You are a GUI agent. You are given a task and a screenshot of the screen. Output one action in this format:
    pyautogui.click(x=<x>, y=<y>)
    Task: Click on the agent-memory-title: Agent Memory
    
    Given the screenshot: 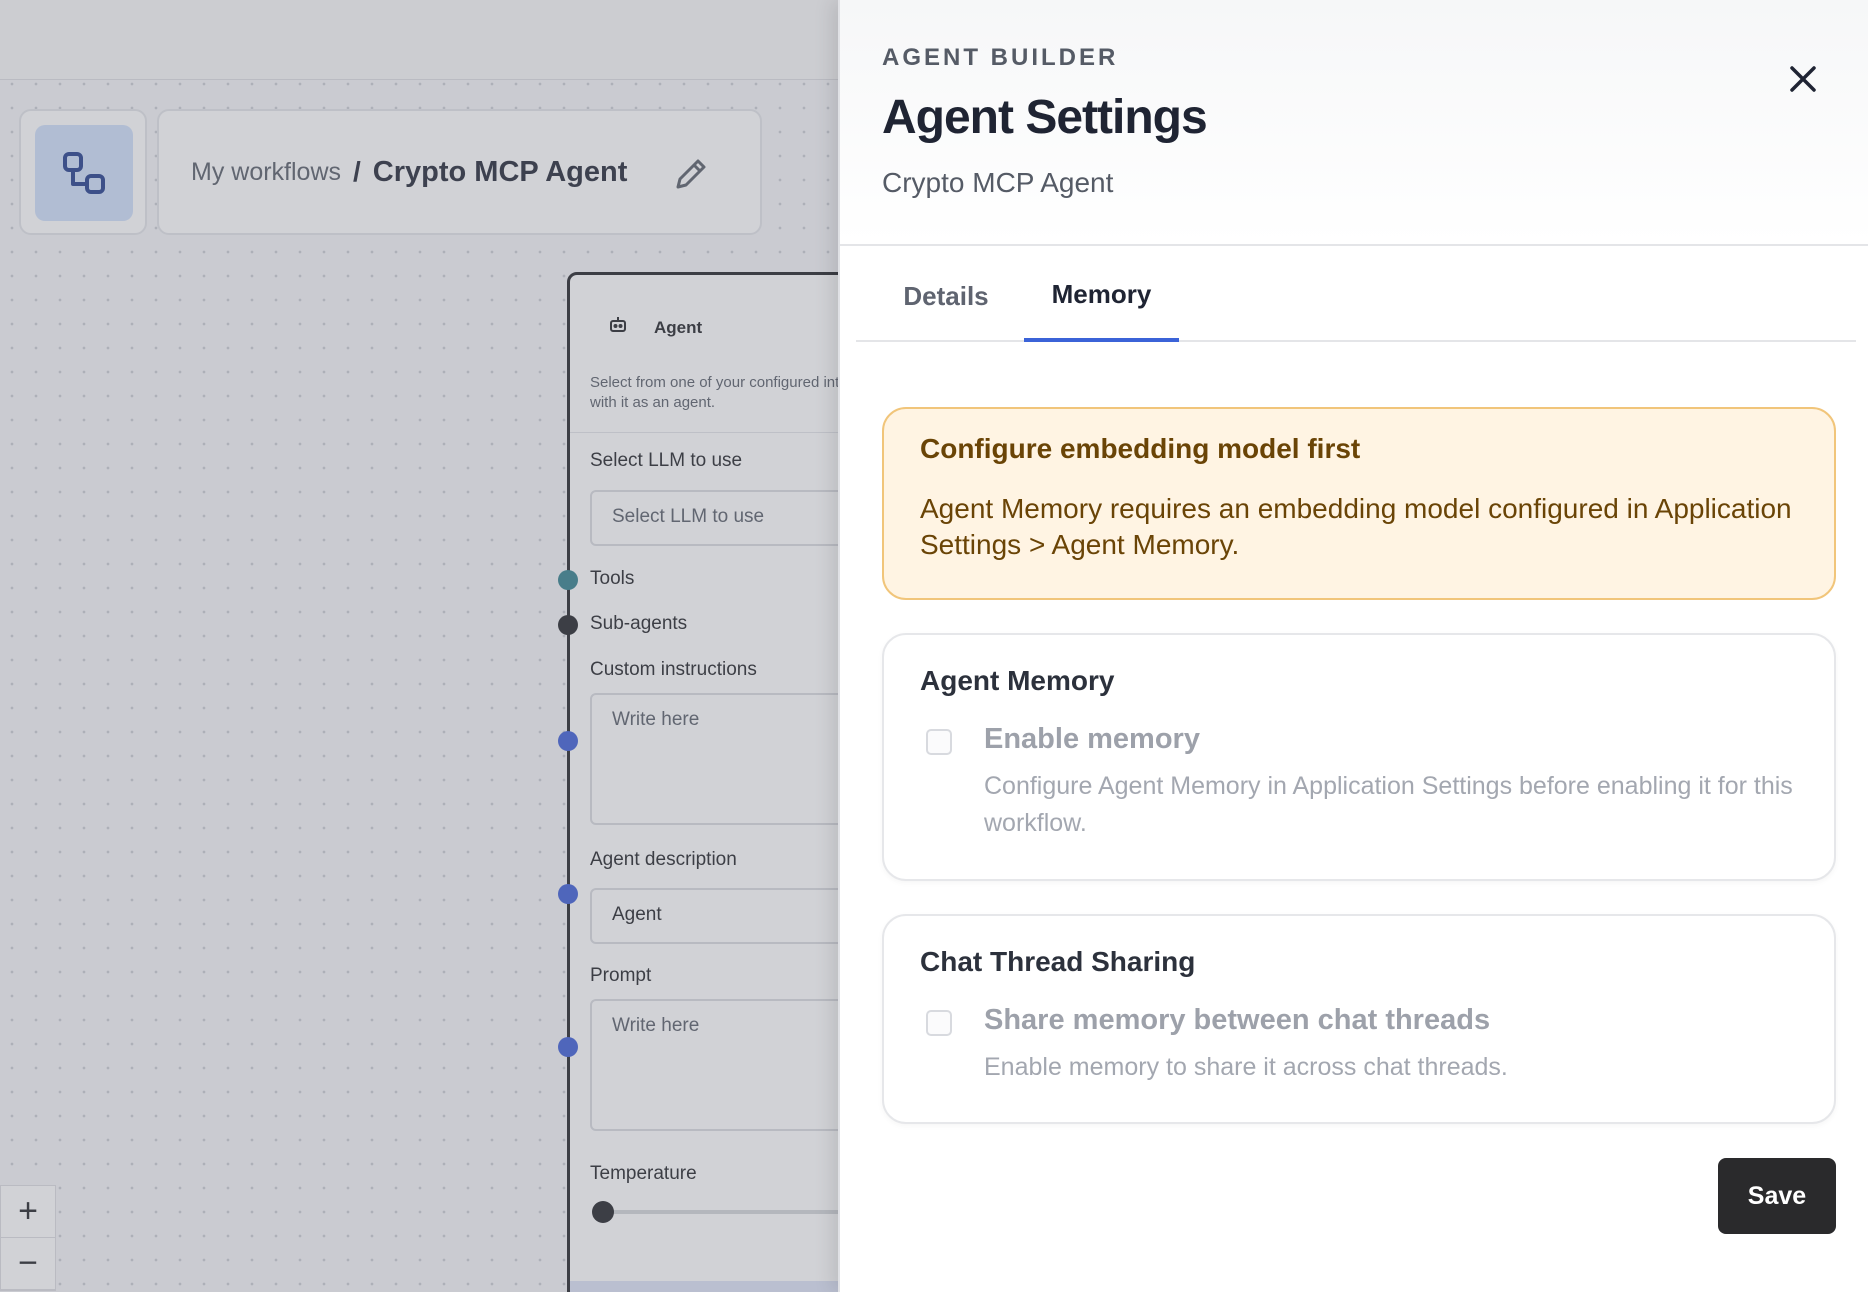 What is the action you would take?
    pyautogui.click(x=1017, y=680)
    